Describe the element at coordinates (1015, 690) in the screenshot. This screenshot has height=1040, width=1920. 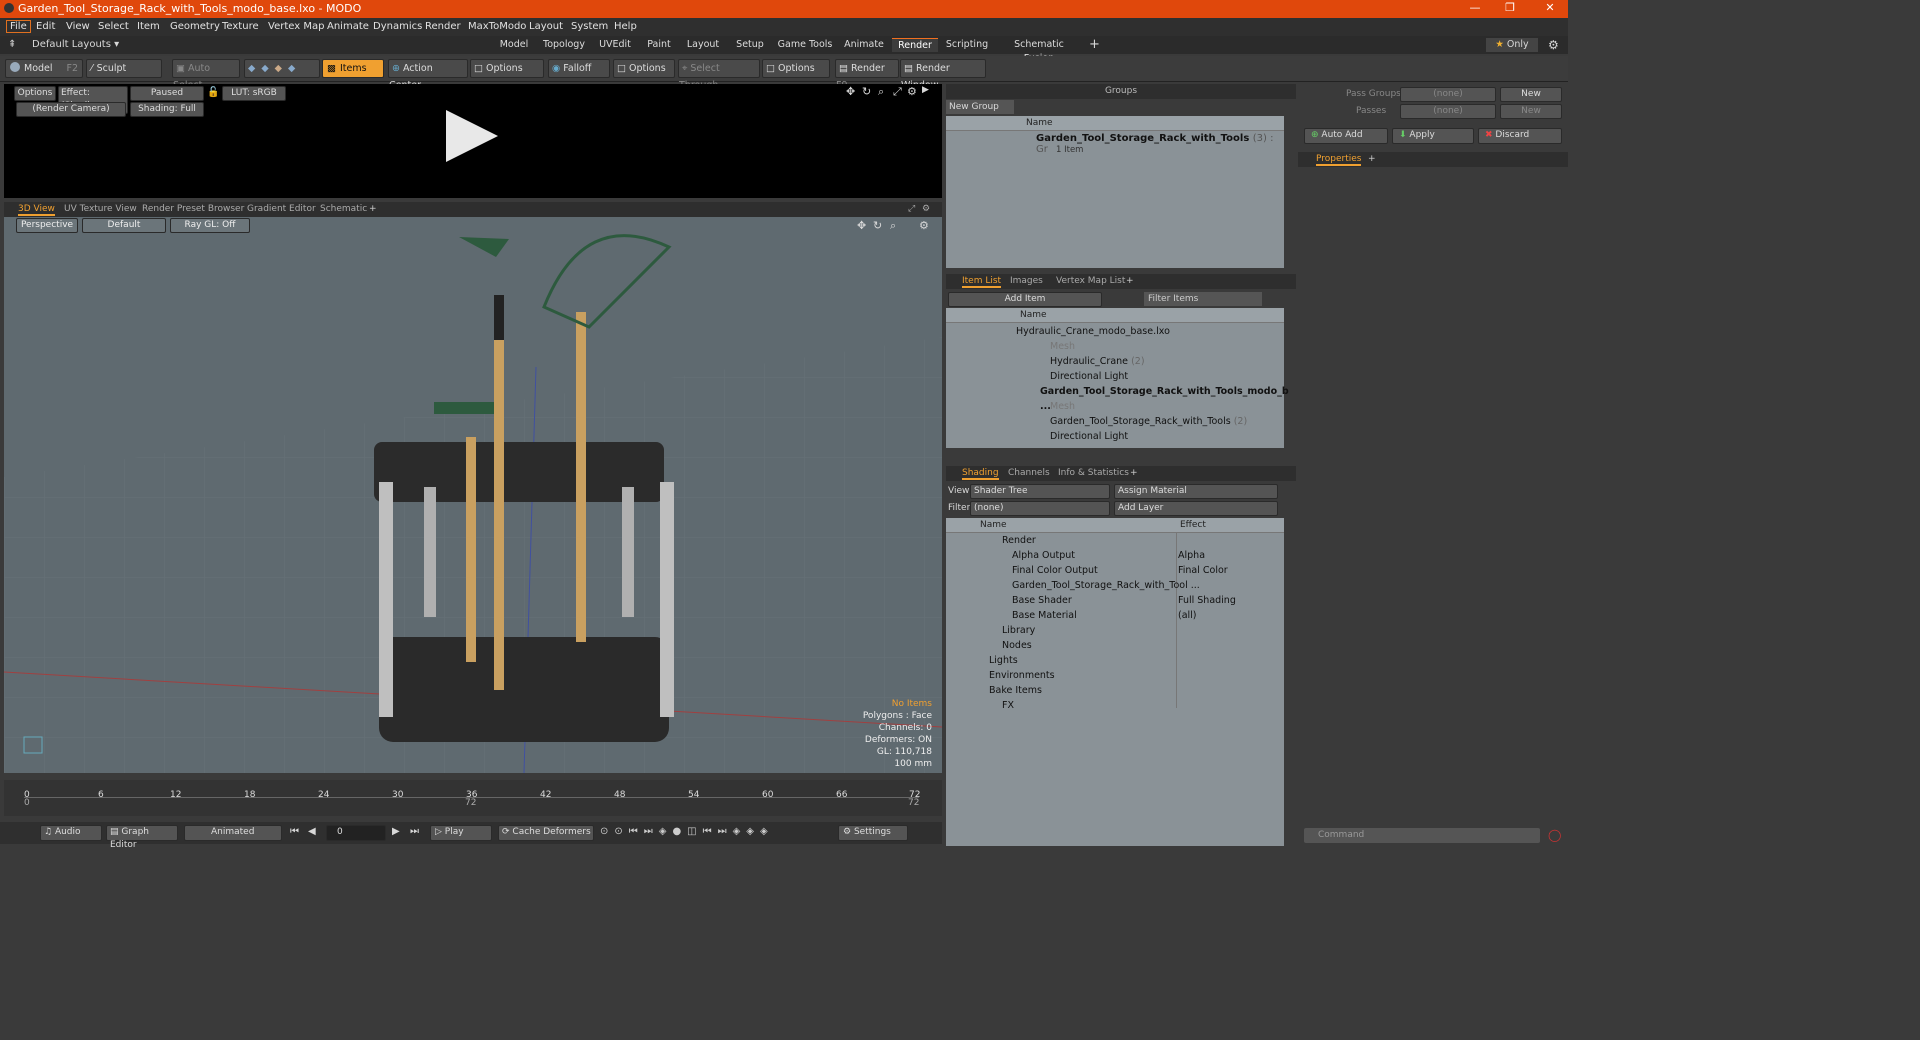
I see `shader-row: Bake Items` at that location.